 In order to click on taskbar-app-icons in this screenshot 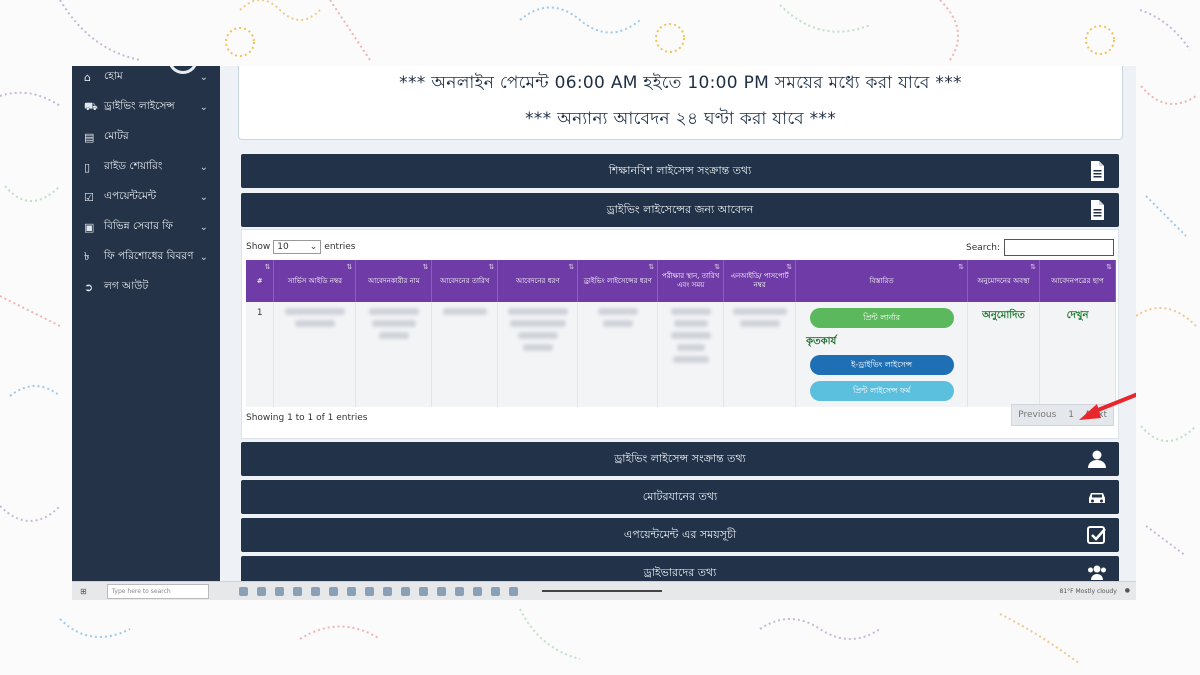, I will do `click(378, 591)`.